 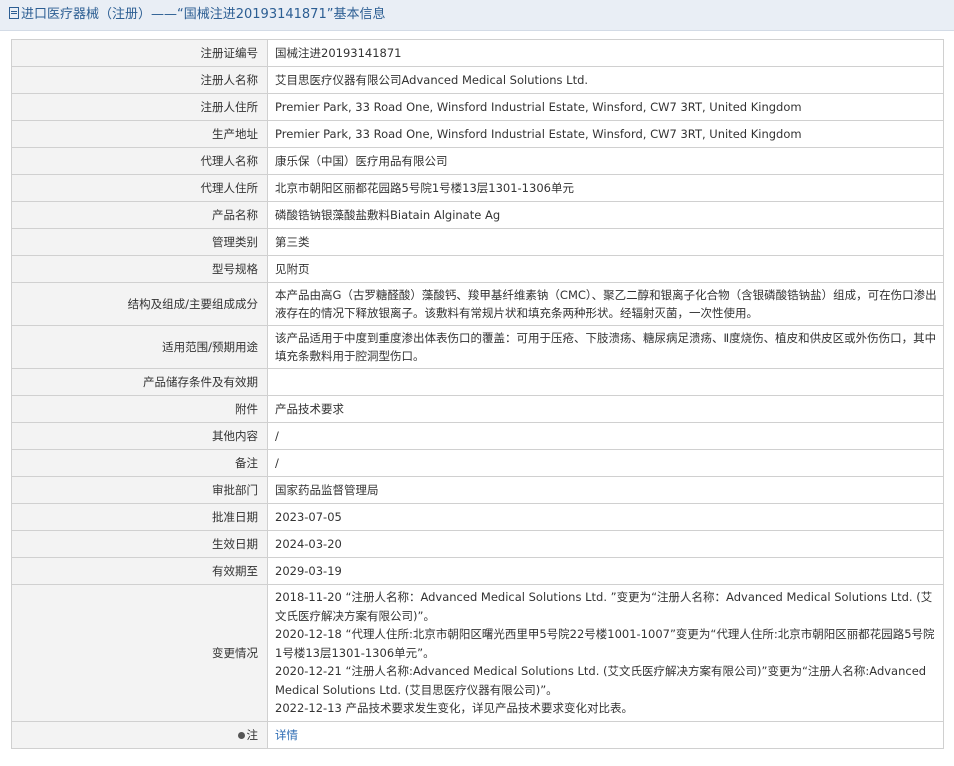 What do you see at coordinates (139, 490) in the screenshot?
I see `row-label: 审批部门` at bounding box center [139, 490].